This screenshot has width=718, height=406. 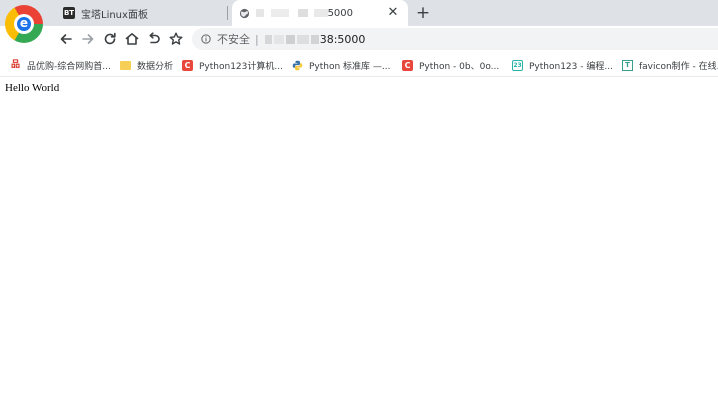 I want to click on tab-title-suffix: 5000, so click(x=340, y=13).